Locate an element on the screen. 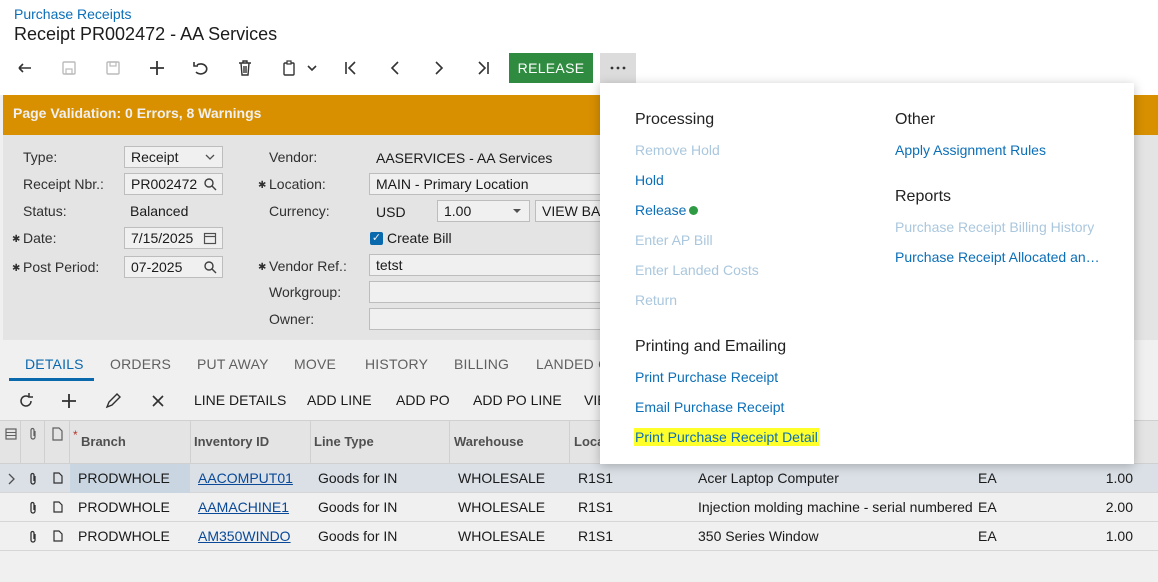 The height and width of the screenshot is (582, 1158). undo-icon is located at coordinates (201, 68).